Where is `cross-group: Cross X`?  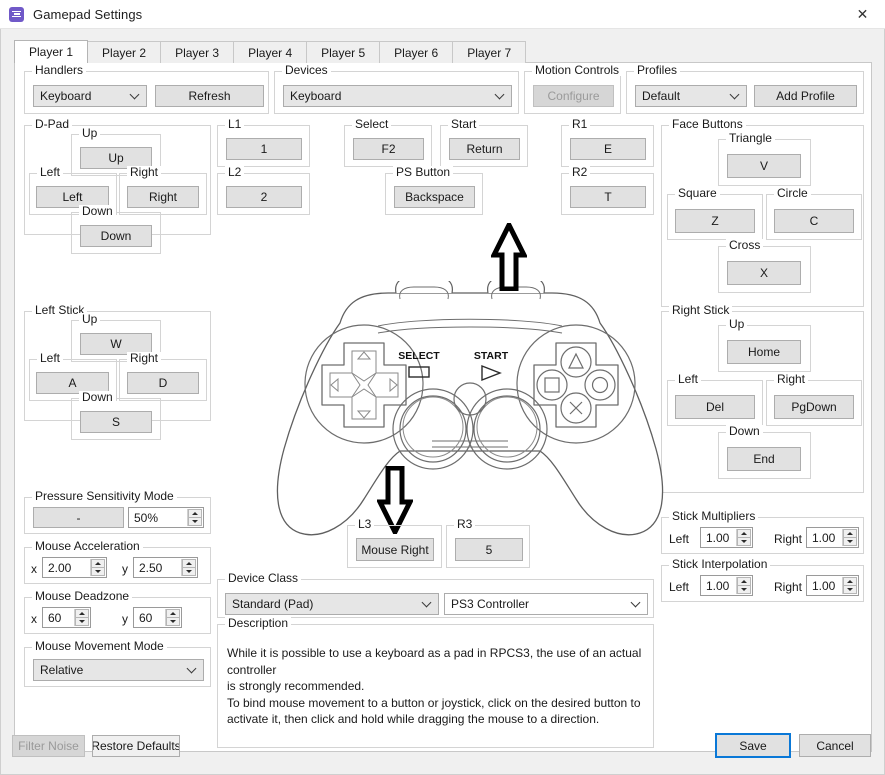
cross-group: Cross X is located at coordinates (764, 266).